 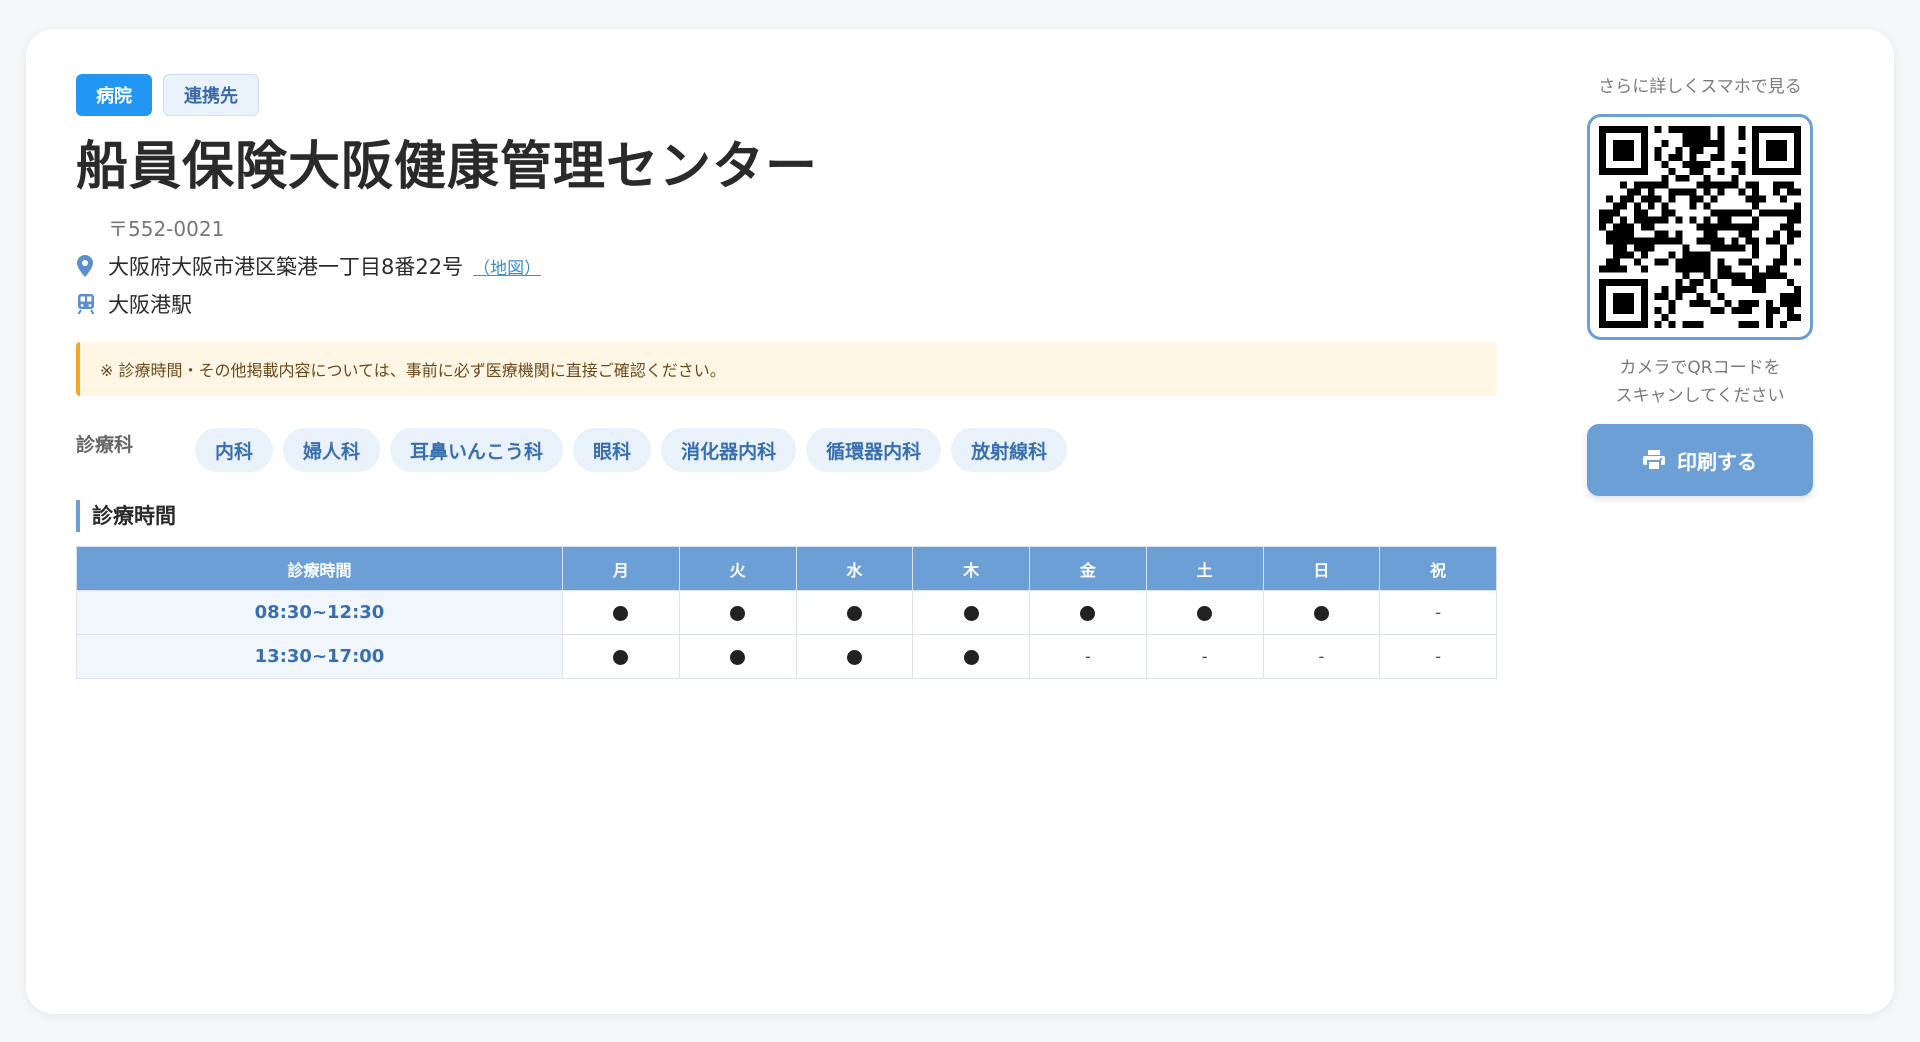 What do you see at coordinates (319, 568) in the screenshot?
I see `column-header: 診療時間` at bounding box center [319, 568].